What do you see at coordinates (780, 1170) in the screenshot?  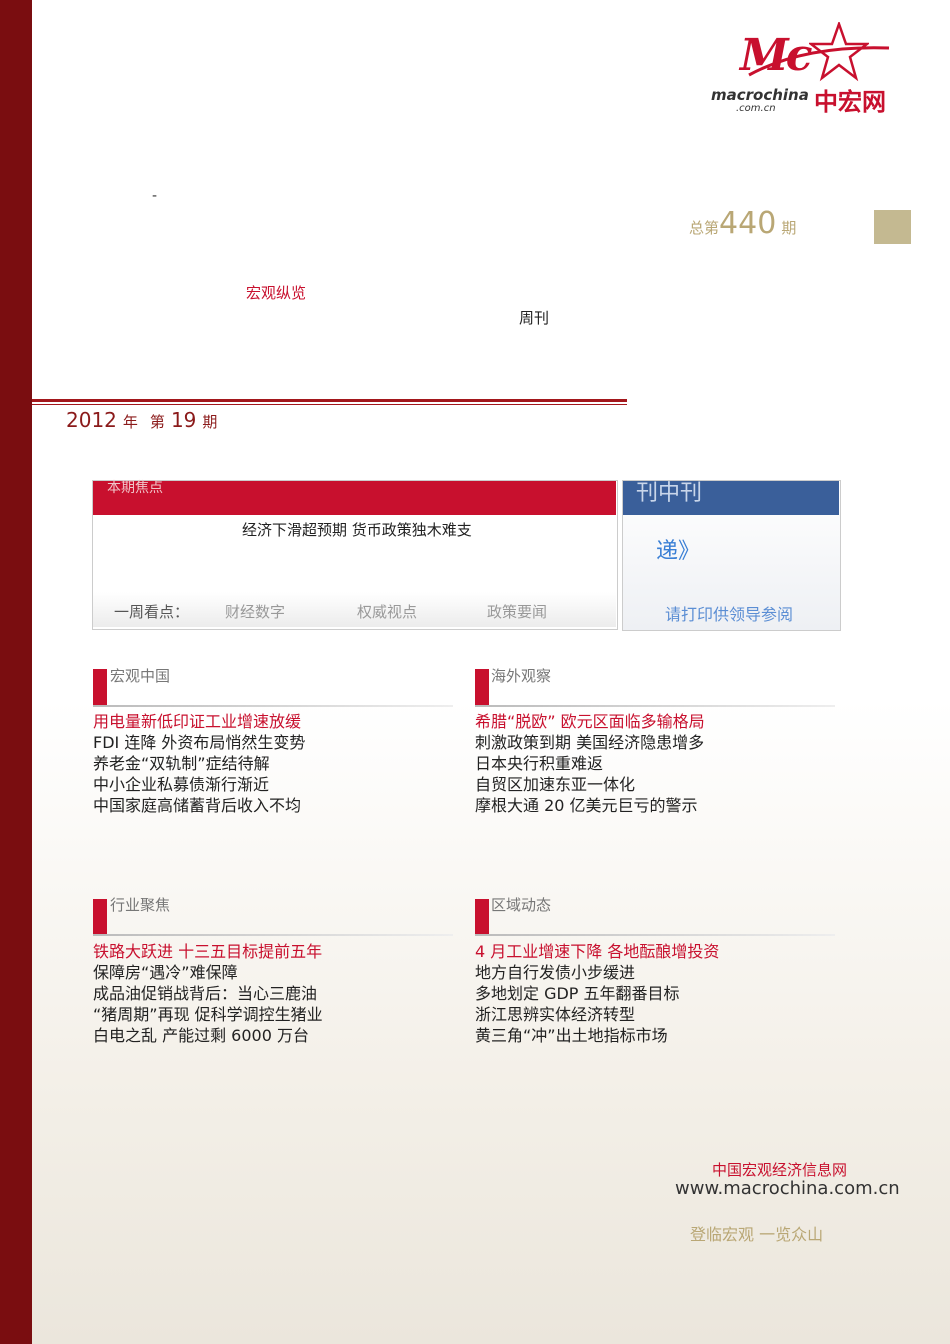 I see `footer-site-name: 中国宏观经济信息网` at bounding box center [780, 1170].